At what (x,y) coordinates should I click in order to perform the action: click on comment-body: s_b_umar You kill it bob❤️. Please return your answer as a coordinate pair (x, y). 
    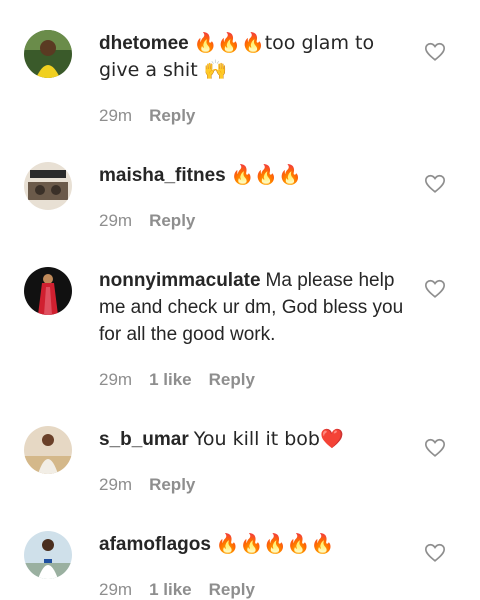
    Looking at the image, I should click on (254, 439).